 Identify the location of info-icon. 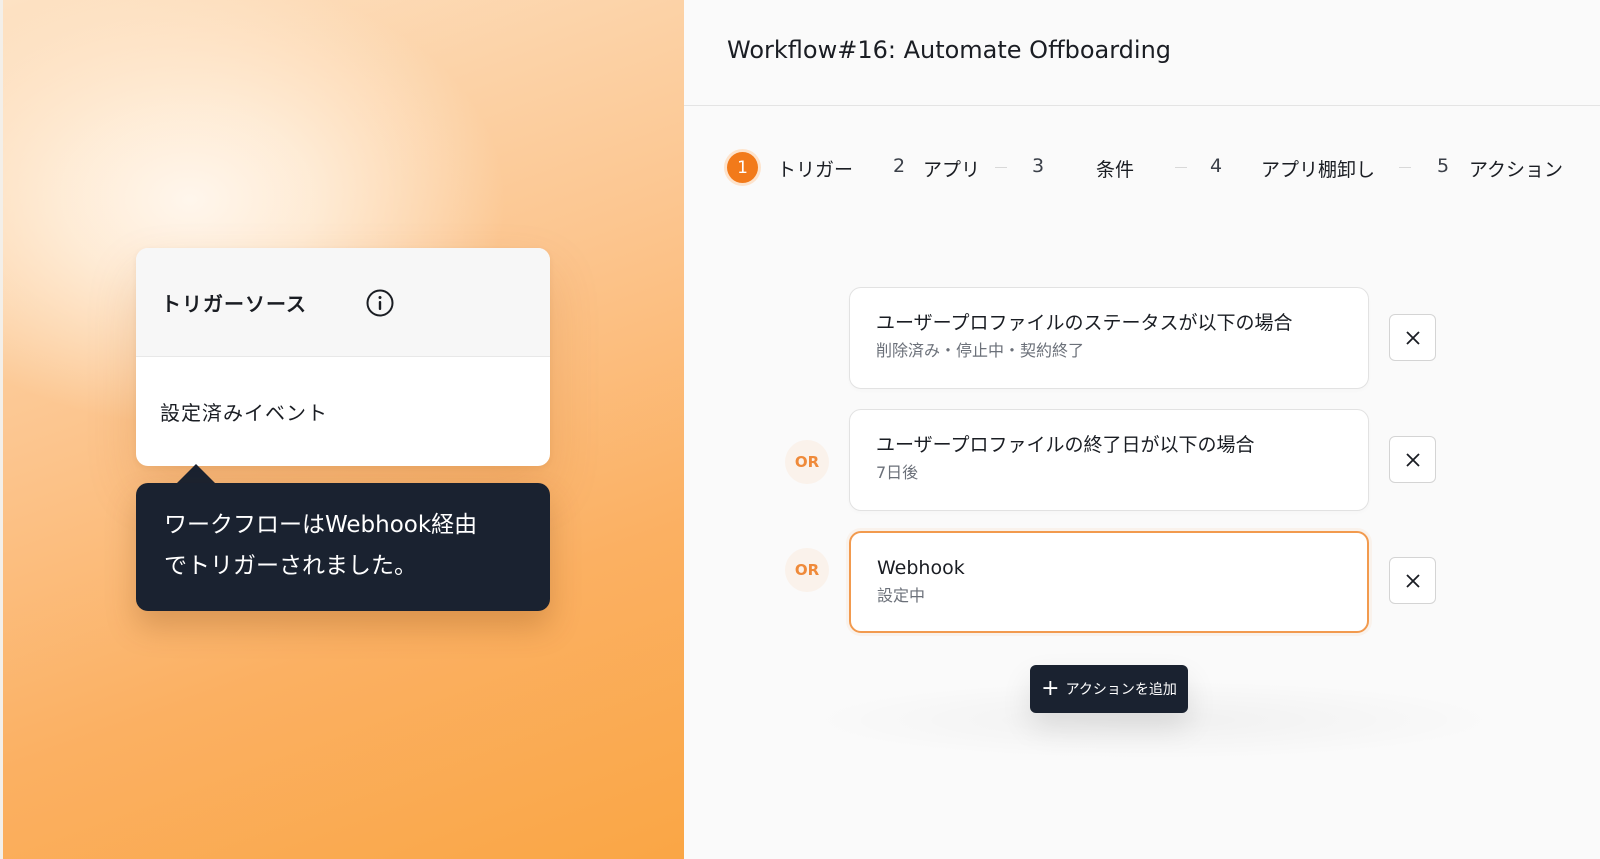
(380, 303).